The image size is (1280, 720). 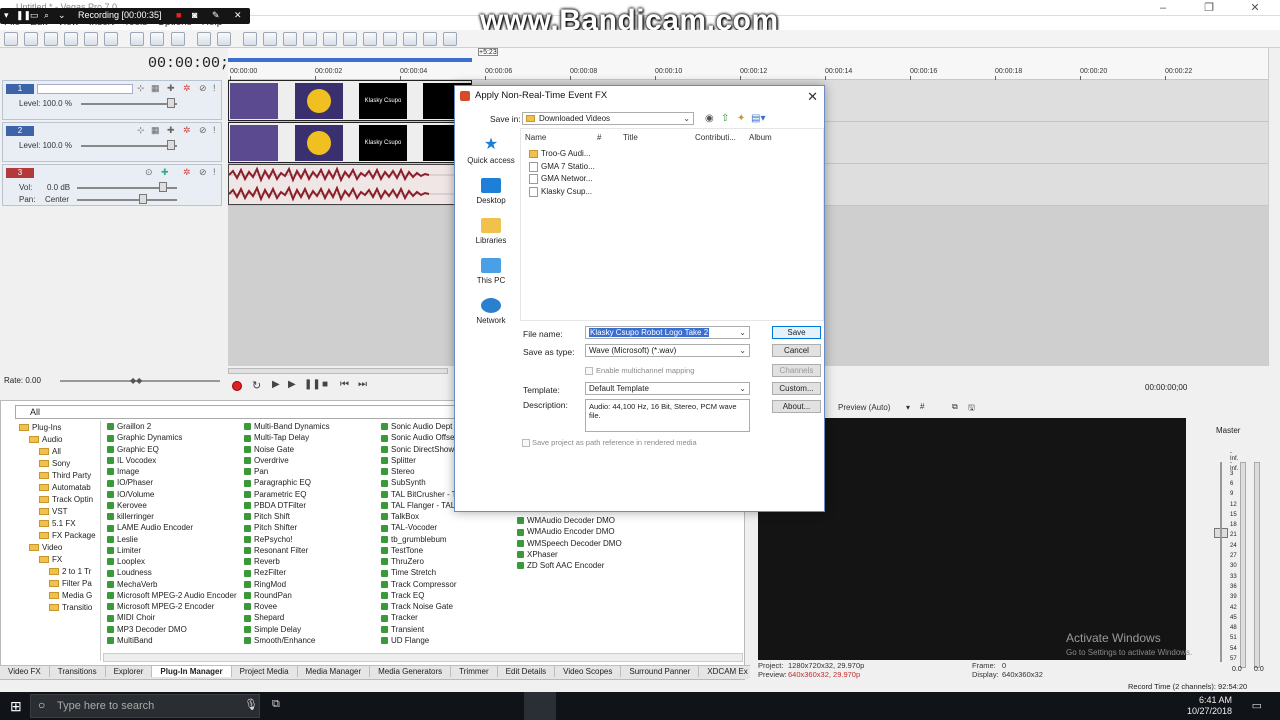 I want to click on taskbar-clock: 6:41 AM 10/27/2018, so click(x=1209, y=706).